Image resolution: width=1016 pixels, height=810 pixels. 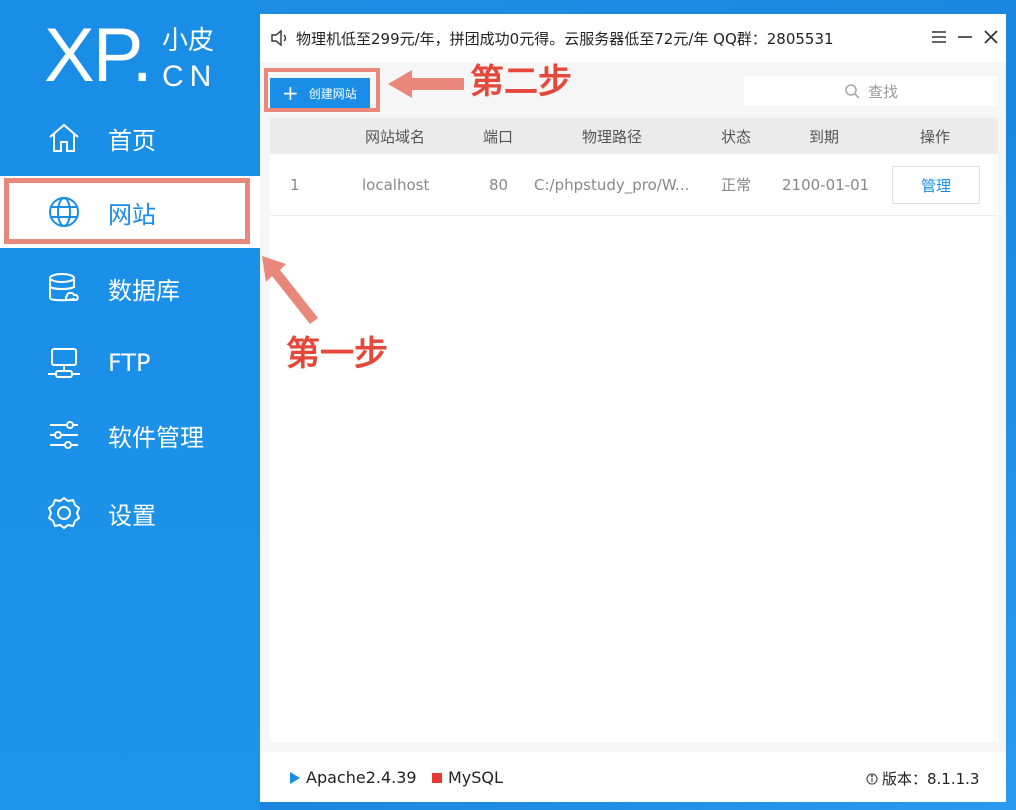 I want to click on mysql-status: MySQL, so click(x=467, y=777).